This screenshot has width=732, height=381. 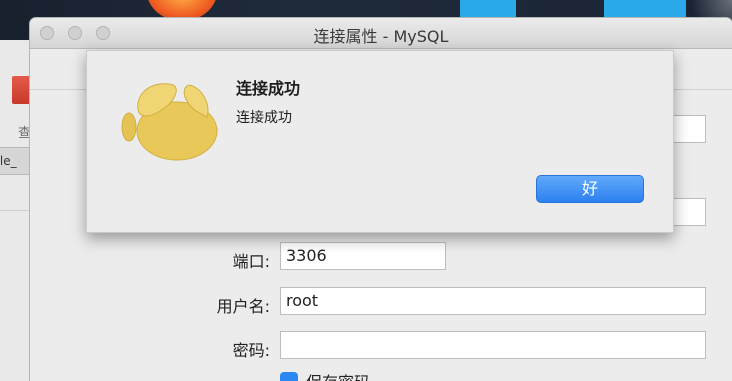 I want to click on title-bar: 连接属性 - MySQL, so click(x=381, y=33).